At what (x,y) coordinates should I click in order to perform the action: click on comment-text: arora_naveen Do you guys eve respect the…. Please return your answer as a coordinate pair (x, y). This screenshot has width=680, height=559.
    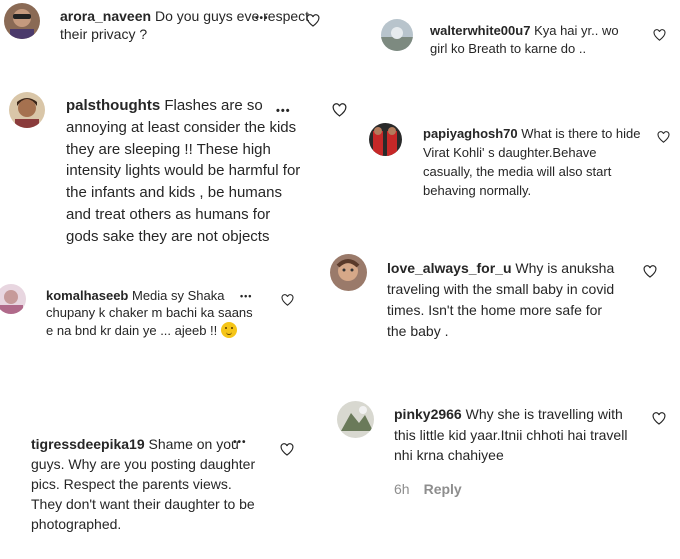
    Looking at the image, I should click on (190, 26).